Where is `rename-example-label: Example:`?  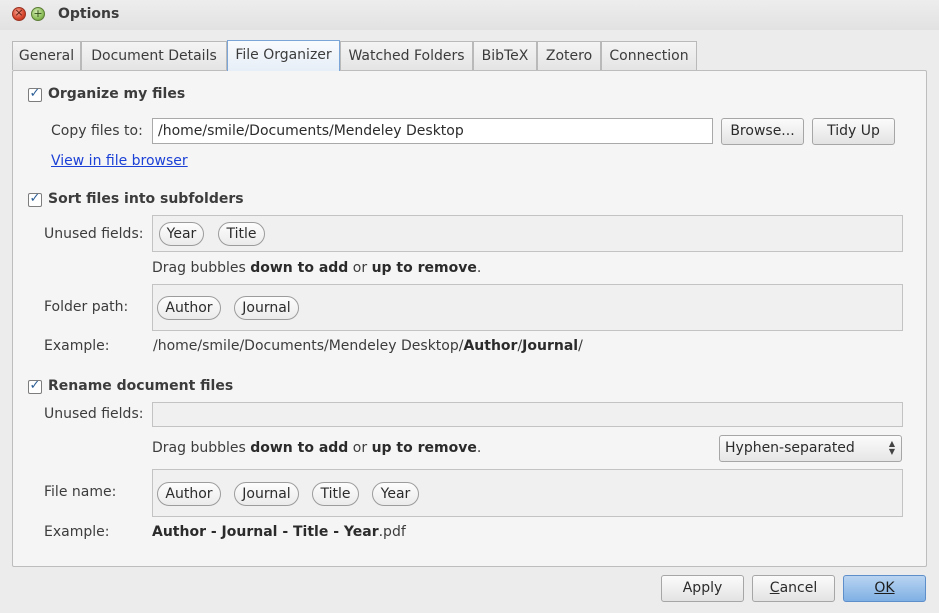 rename-example-label: Example: is located at coordinates (77, 532).